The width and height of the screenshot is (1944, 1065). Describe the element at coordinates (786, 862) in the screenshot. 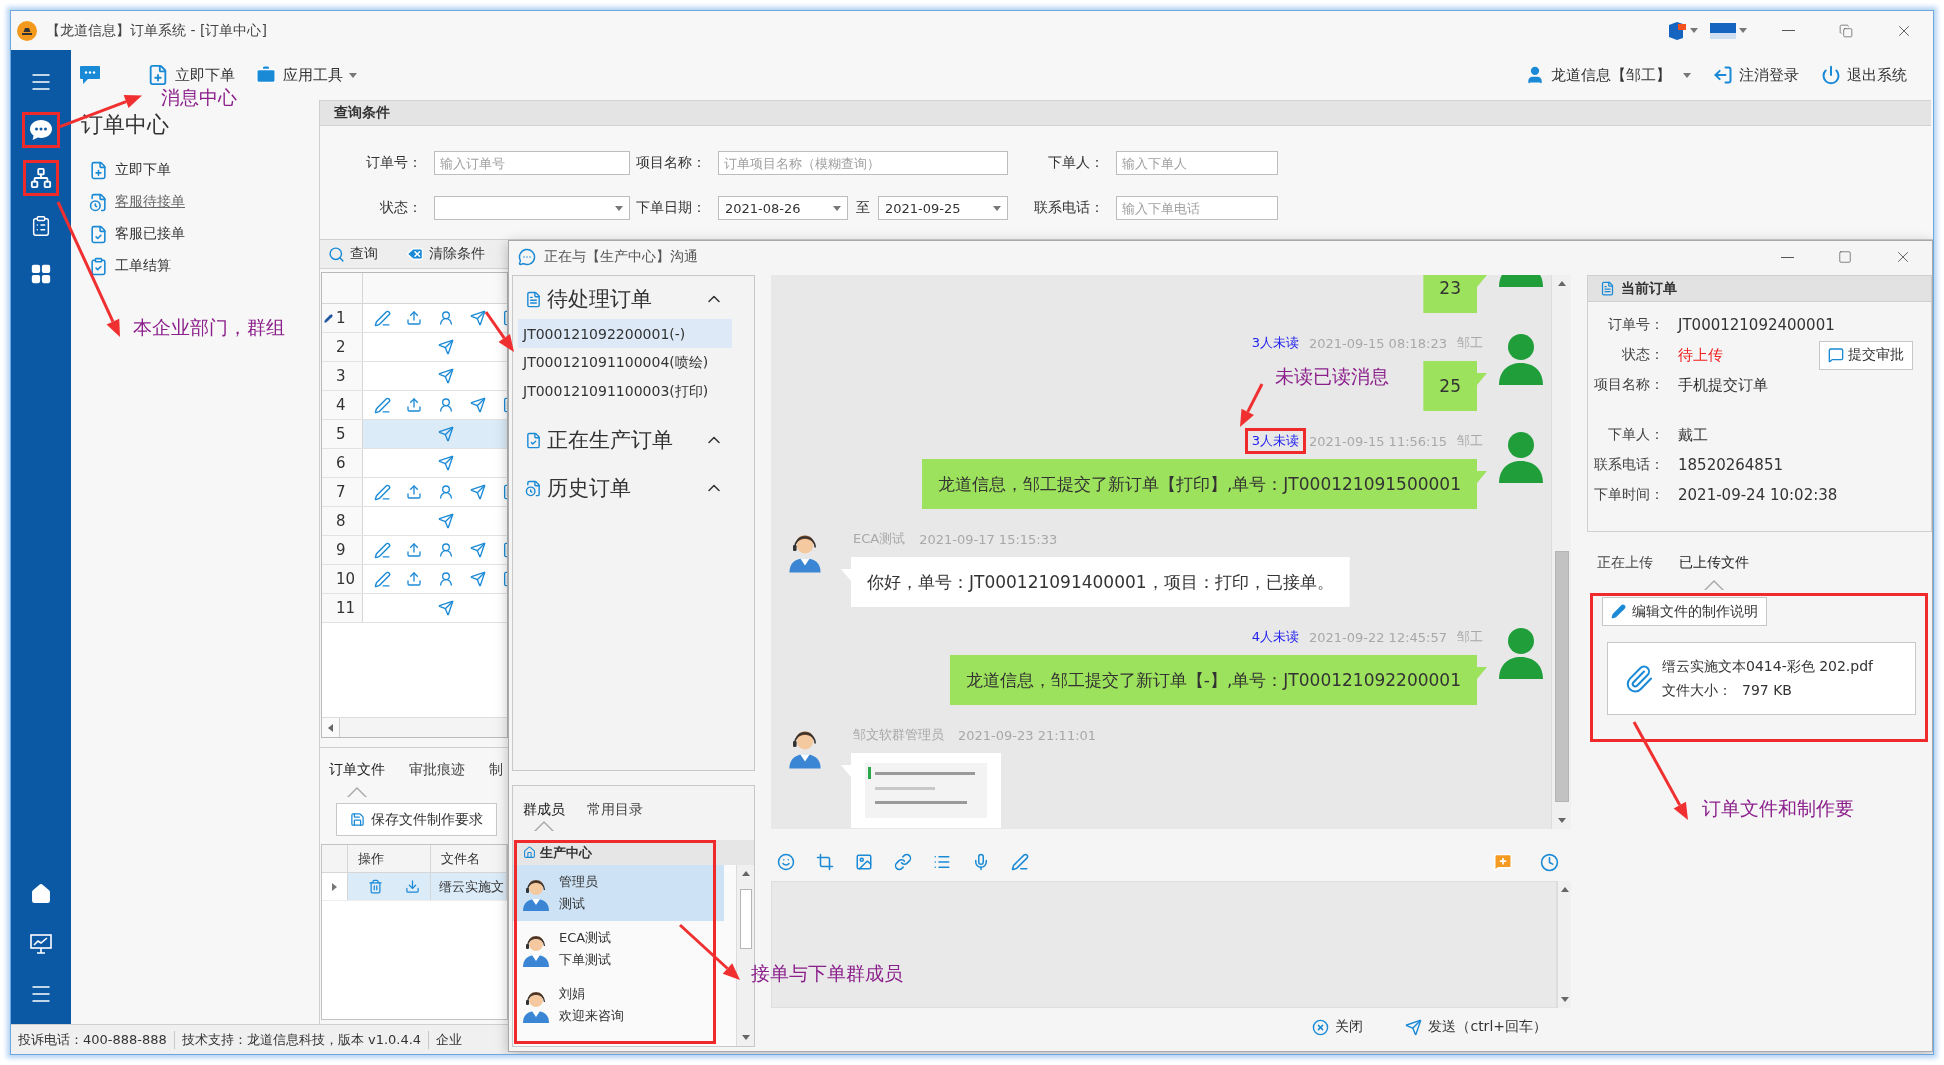

I see `emoji-icon` at that location.